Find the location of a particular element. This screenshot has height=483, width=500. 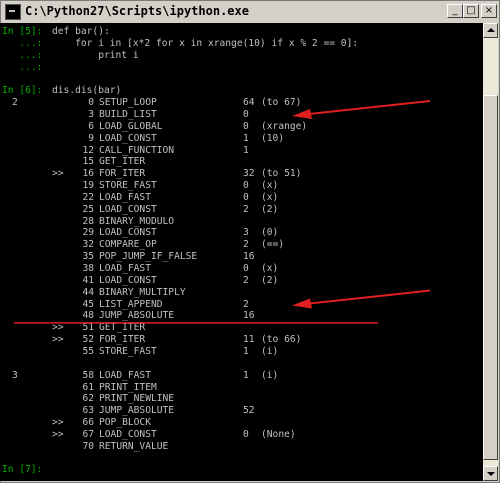

arrow-list-append is located at coordinates (361, 299).